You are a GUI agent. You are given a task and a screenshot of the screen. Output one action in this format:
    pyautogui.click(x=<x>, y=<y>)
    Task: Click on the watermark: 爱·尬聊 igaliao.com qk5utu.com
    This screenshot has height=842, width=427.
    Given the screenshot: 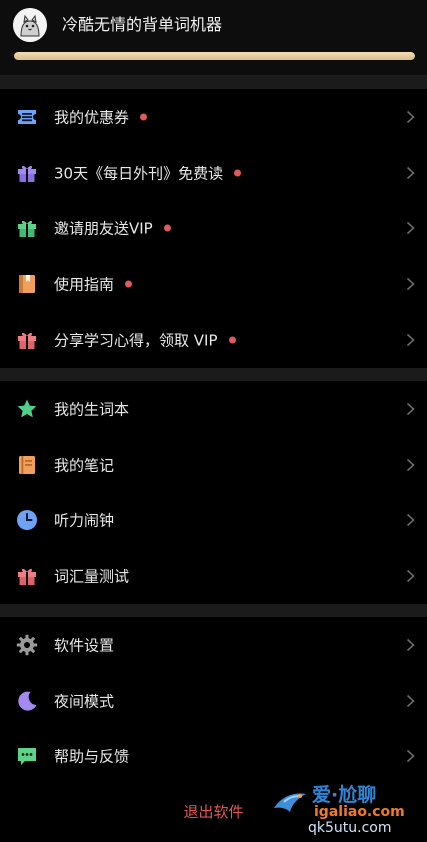 What is the action you would take?
    pyautogui.click(x=347, y=810)
    